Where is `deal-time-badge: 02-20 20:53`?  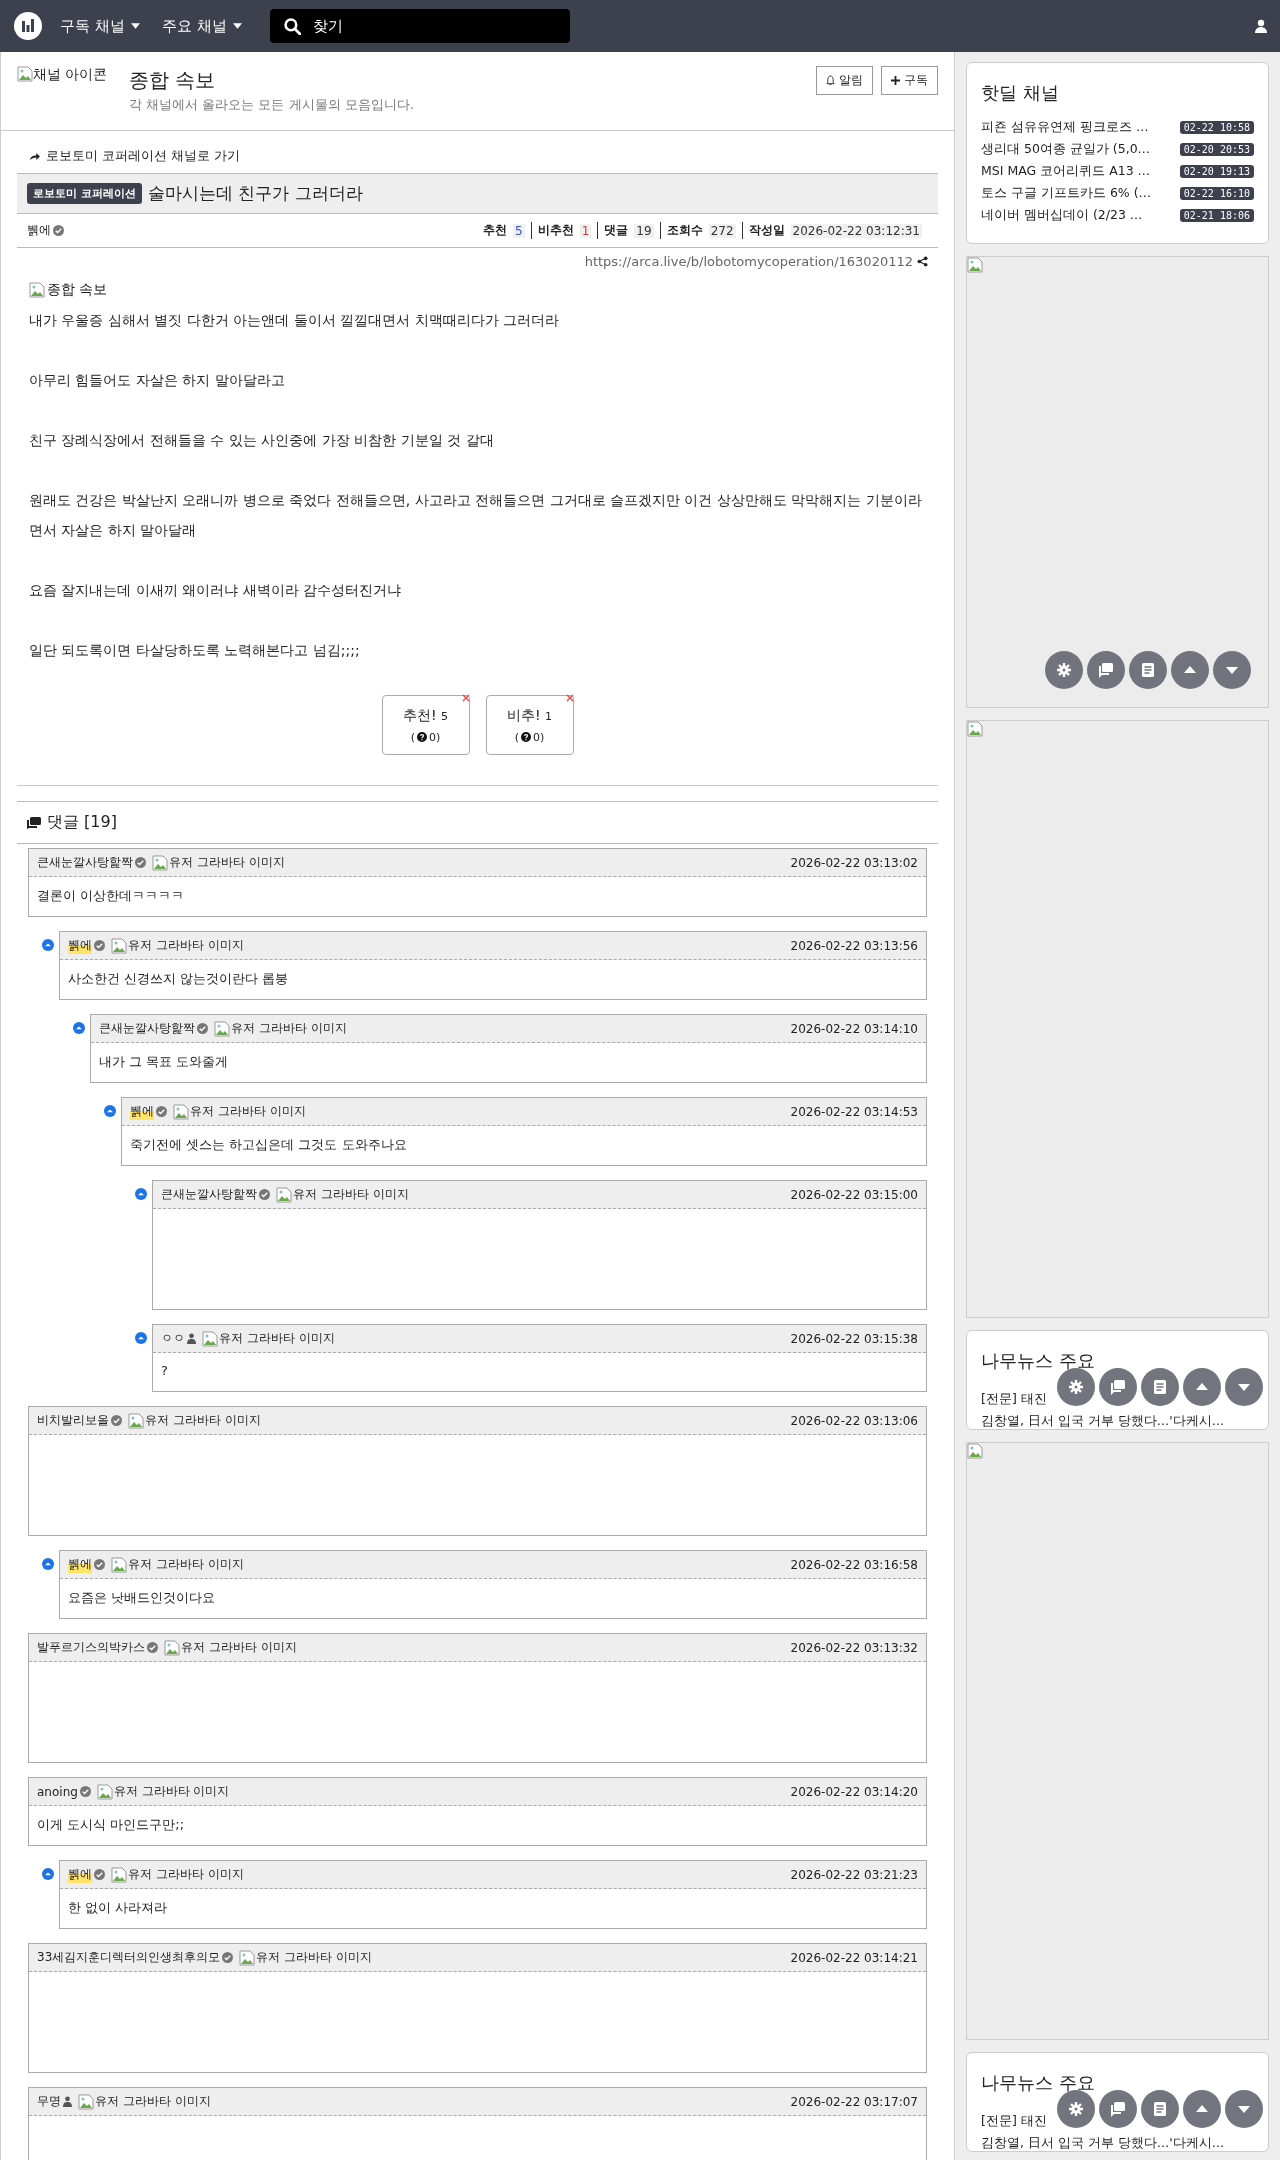 deal-time-badge: 02-20 20:53 is located at coordinates (1216, 149).